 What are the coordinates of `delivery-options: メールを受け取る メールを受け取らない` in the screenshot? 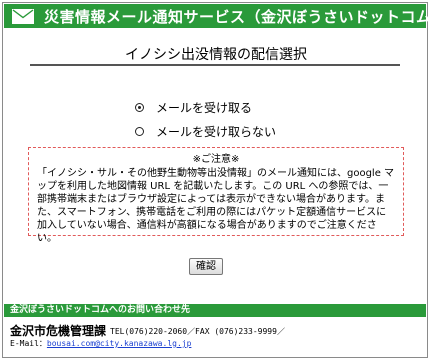 It's located at (205, 121).